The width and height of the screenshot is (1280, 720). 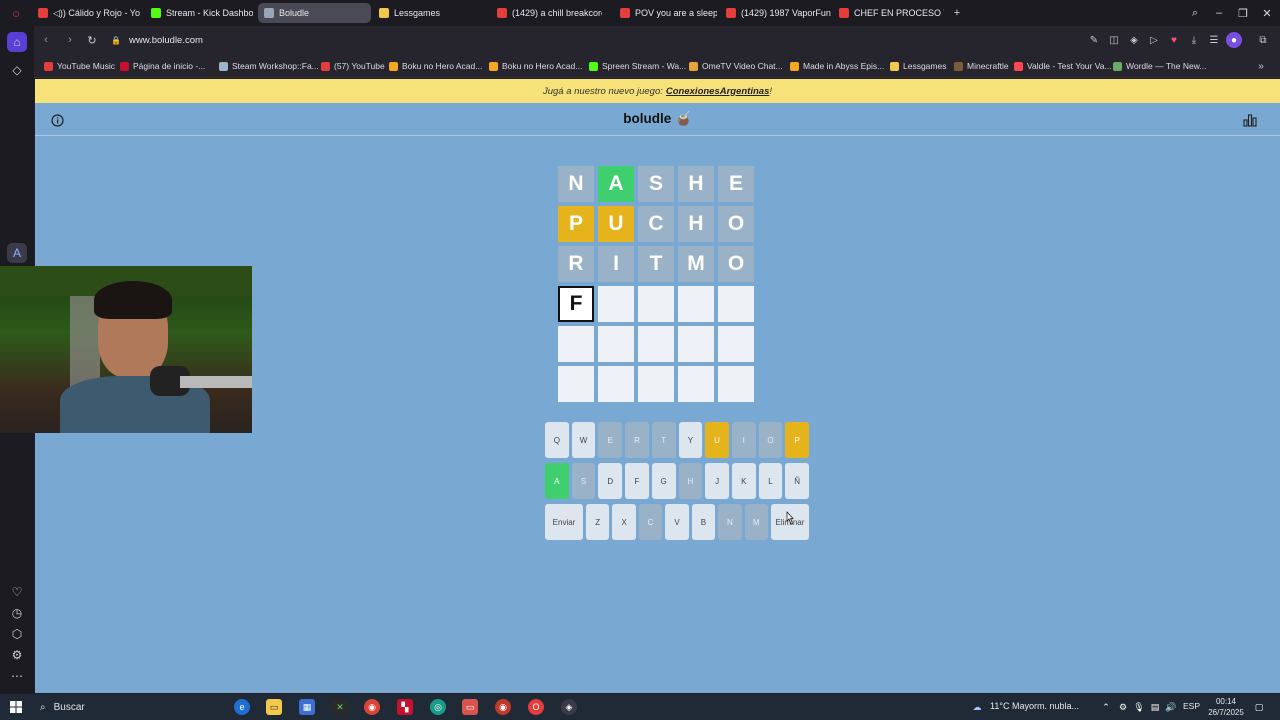 I want to click on key-button: A, so click(x=557, y=481).